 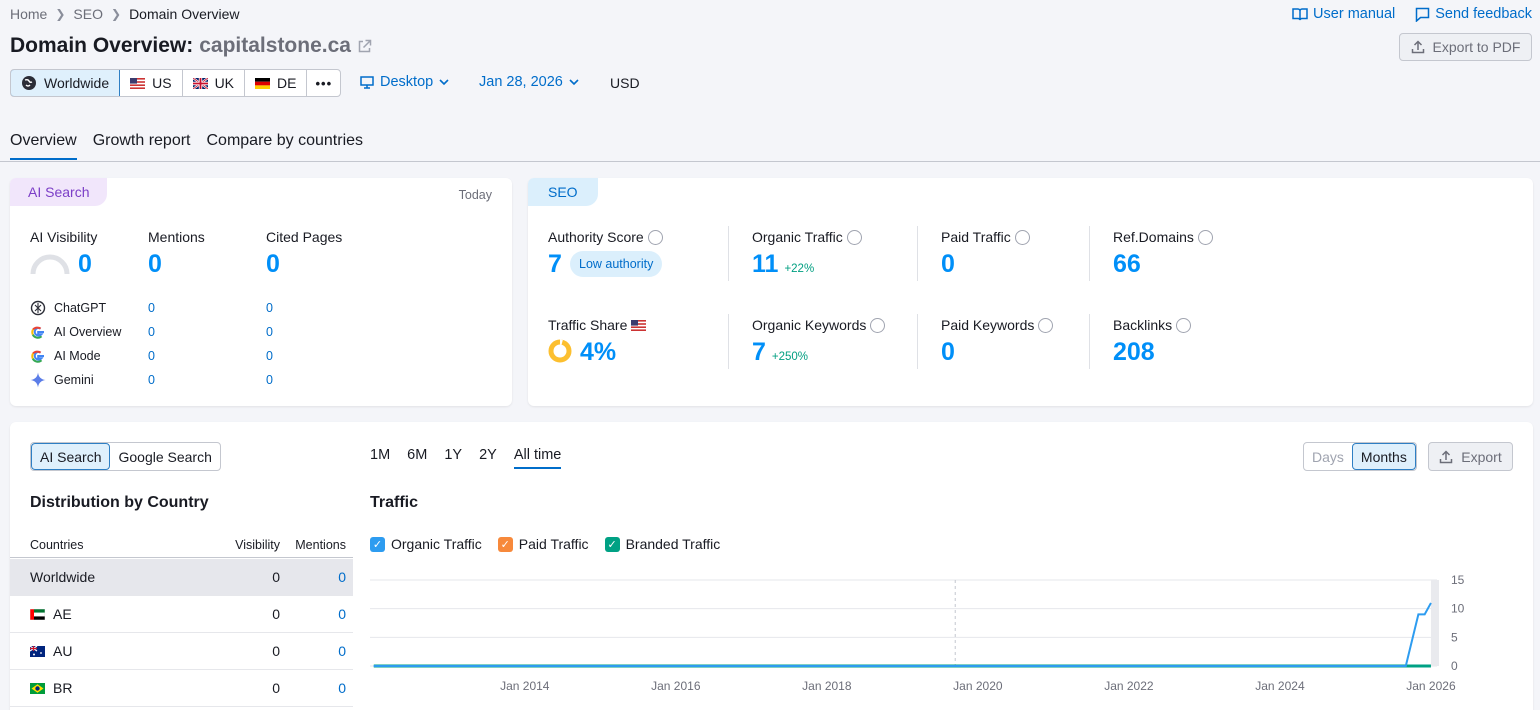 What do you see at coordinates (164, 456) in the screenshot?
I see `google-search-toggle: Google Search` at bounding box center [164, 456].